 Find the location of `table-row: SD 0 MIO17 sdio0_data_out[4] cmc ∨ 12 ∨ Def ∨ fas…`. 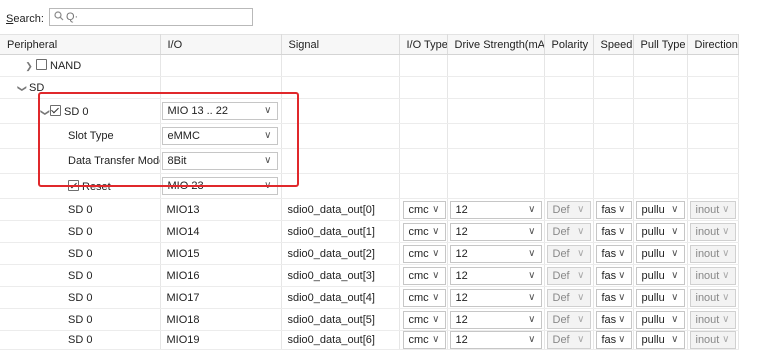

table-row: SD 0 MIO17 sdio0_data_out[4] cmc ∨ 12 ∨ Def ∨ fas… is located at coordinates (369, 297).